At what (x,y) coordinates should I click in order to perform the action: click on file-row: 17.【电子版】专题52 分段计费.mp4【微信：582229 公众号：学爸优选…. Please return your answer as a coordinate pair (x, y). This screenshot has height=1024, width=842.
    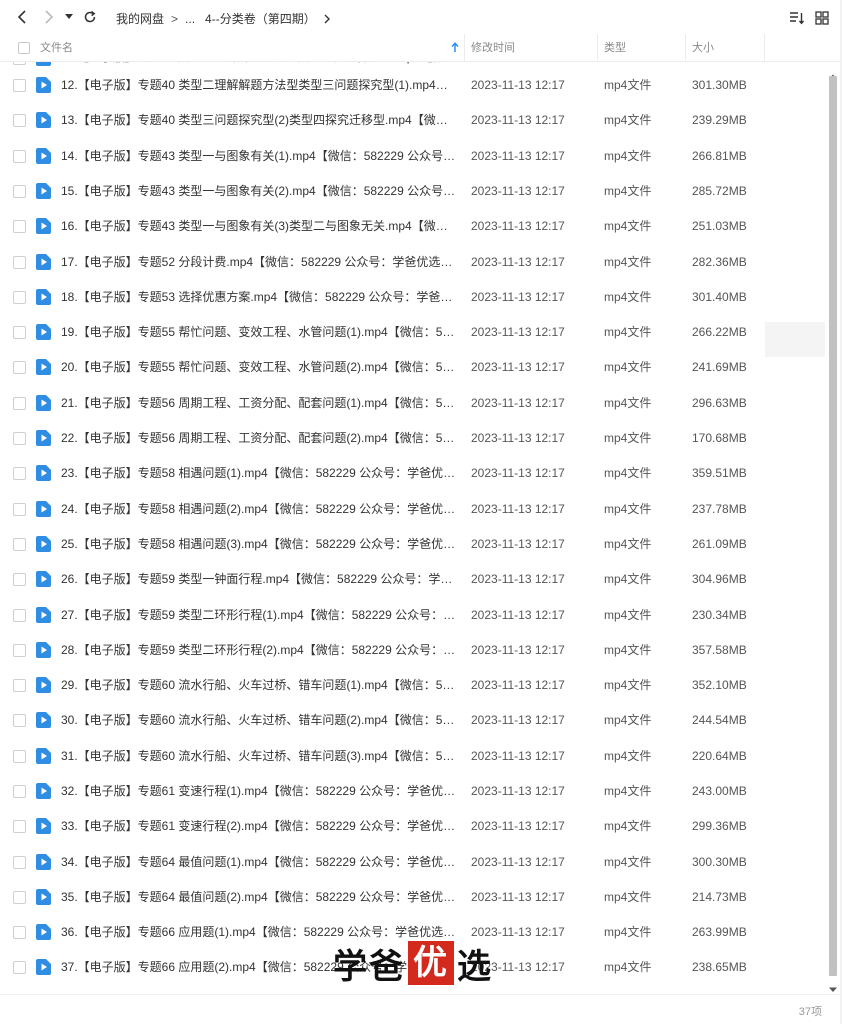
    Looking at the image, I should click on (413, 262).